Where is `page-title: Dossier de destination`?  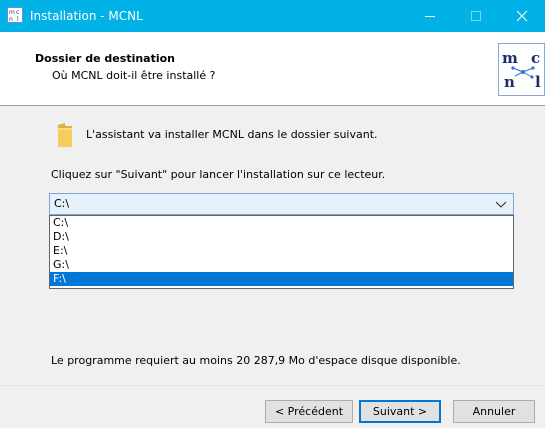 page-title: Dossier de destination is located at coordinates (105, 58).